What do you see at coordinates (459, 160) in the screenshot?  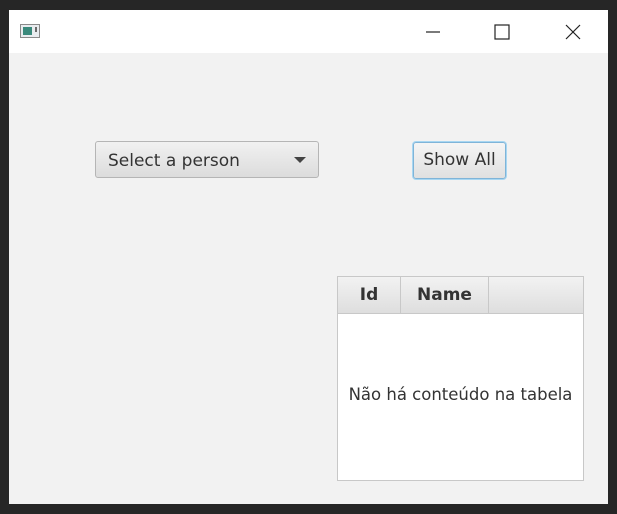 I see `show-all-button: Show All` at bounding box center [459, 160].